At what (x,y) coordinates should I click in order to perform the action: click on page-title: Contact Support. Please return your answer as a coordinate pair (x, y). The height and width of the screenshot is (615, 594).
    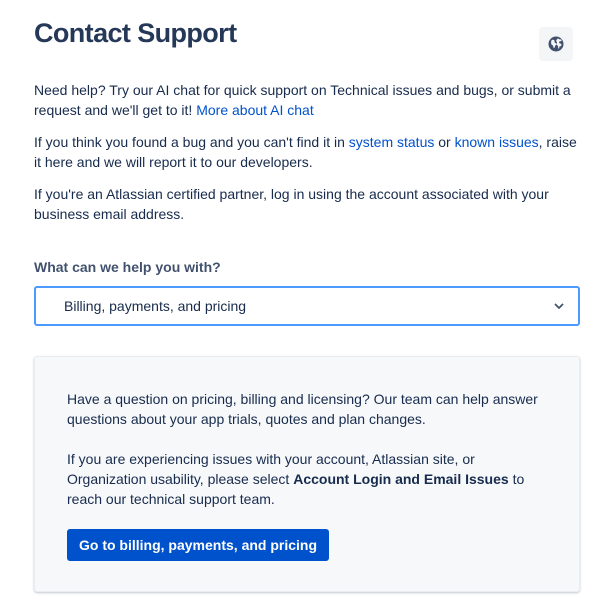
    Looking at the image, I should click on (135, 33).